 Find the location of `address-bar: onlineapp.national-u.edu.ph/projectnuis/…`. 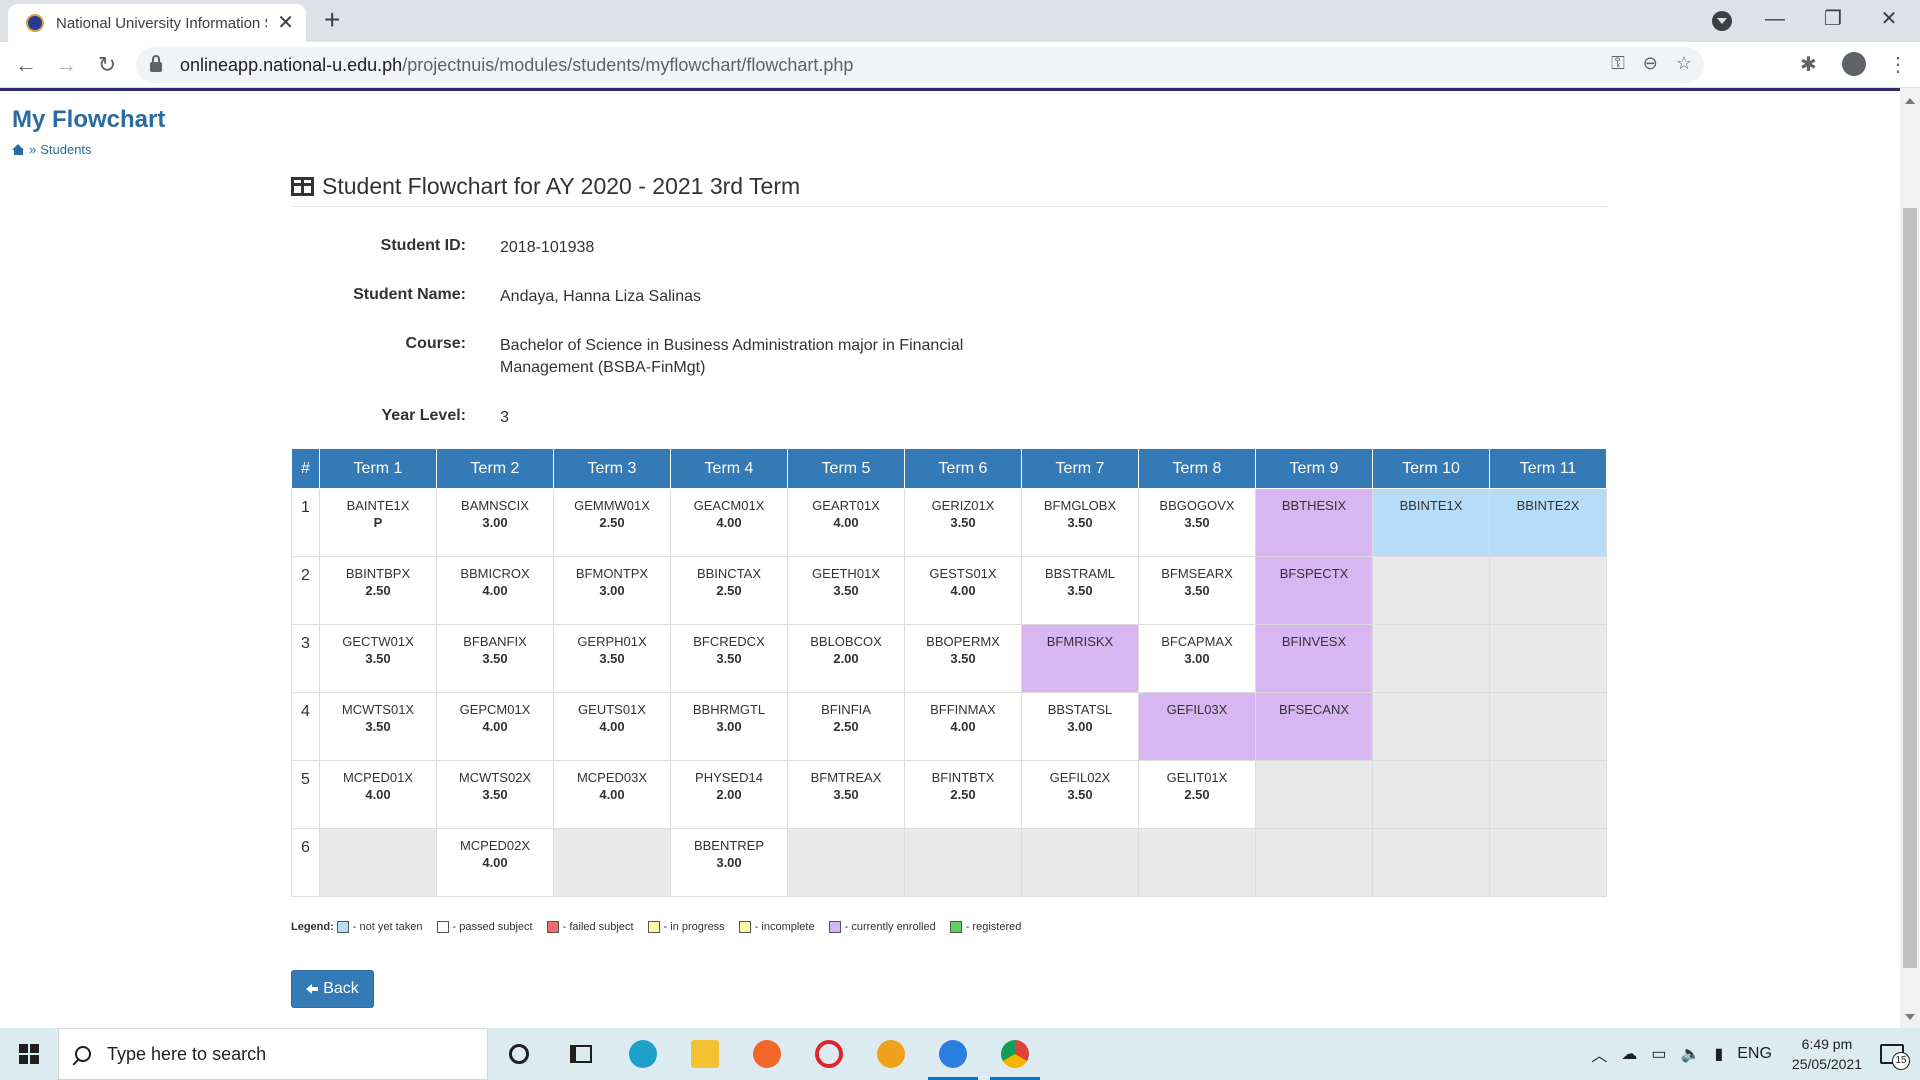

address-bar: onlineapp.national-u.edu.ph/projectnuis/… is located at coordinates (920, 65).